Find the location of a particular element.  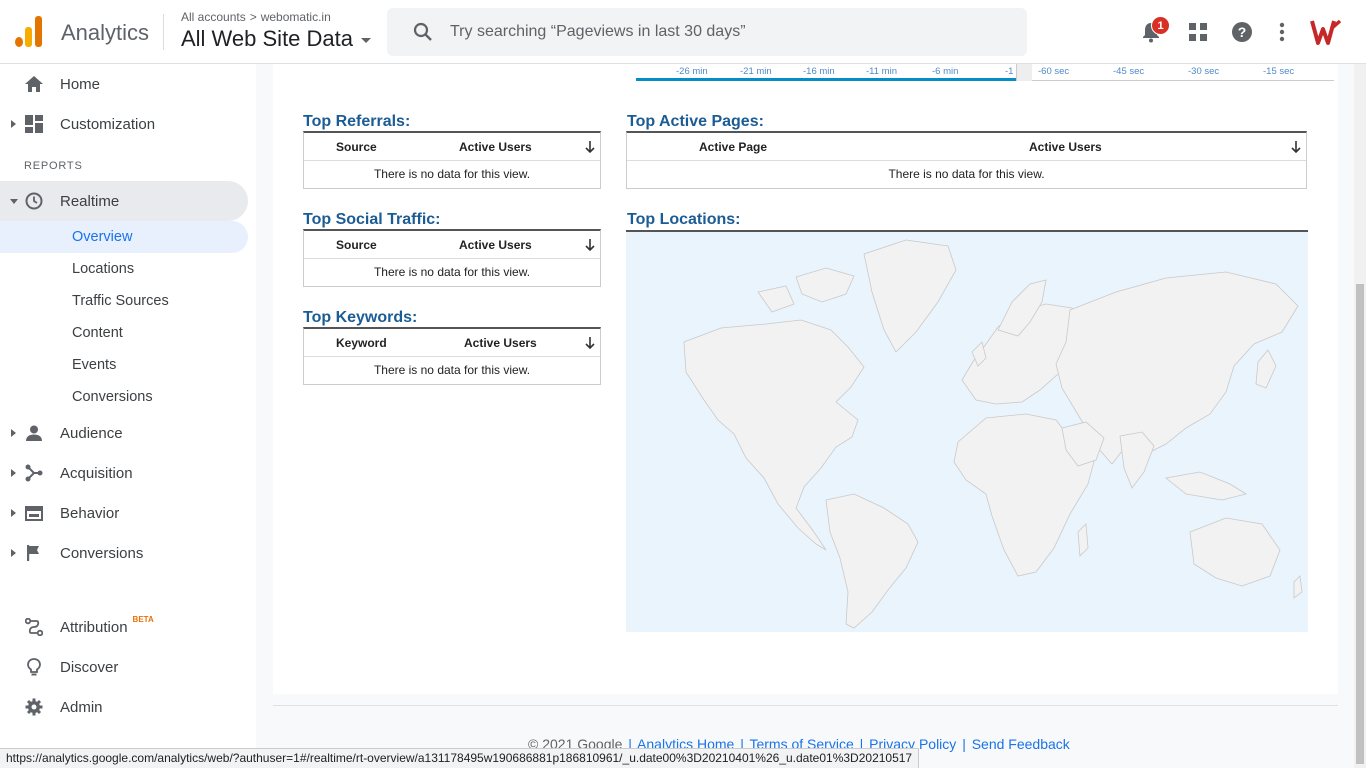

nav-acquisition-label: Acquisition is located at coordinates (96, 473).